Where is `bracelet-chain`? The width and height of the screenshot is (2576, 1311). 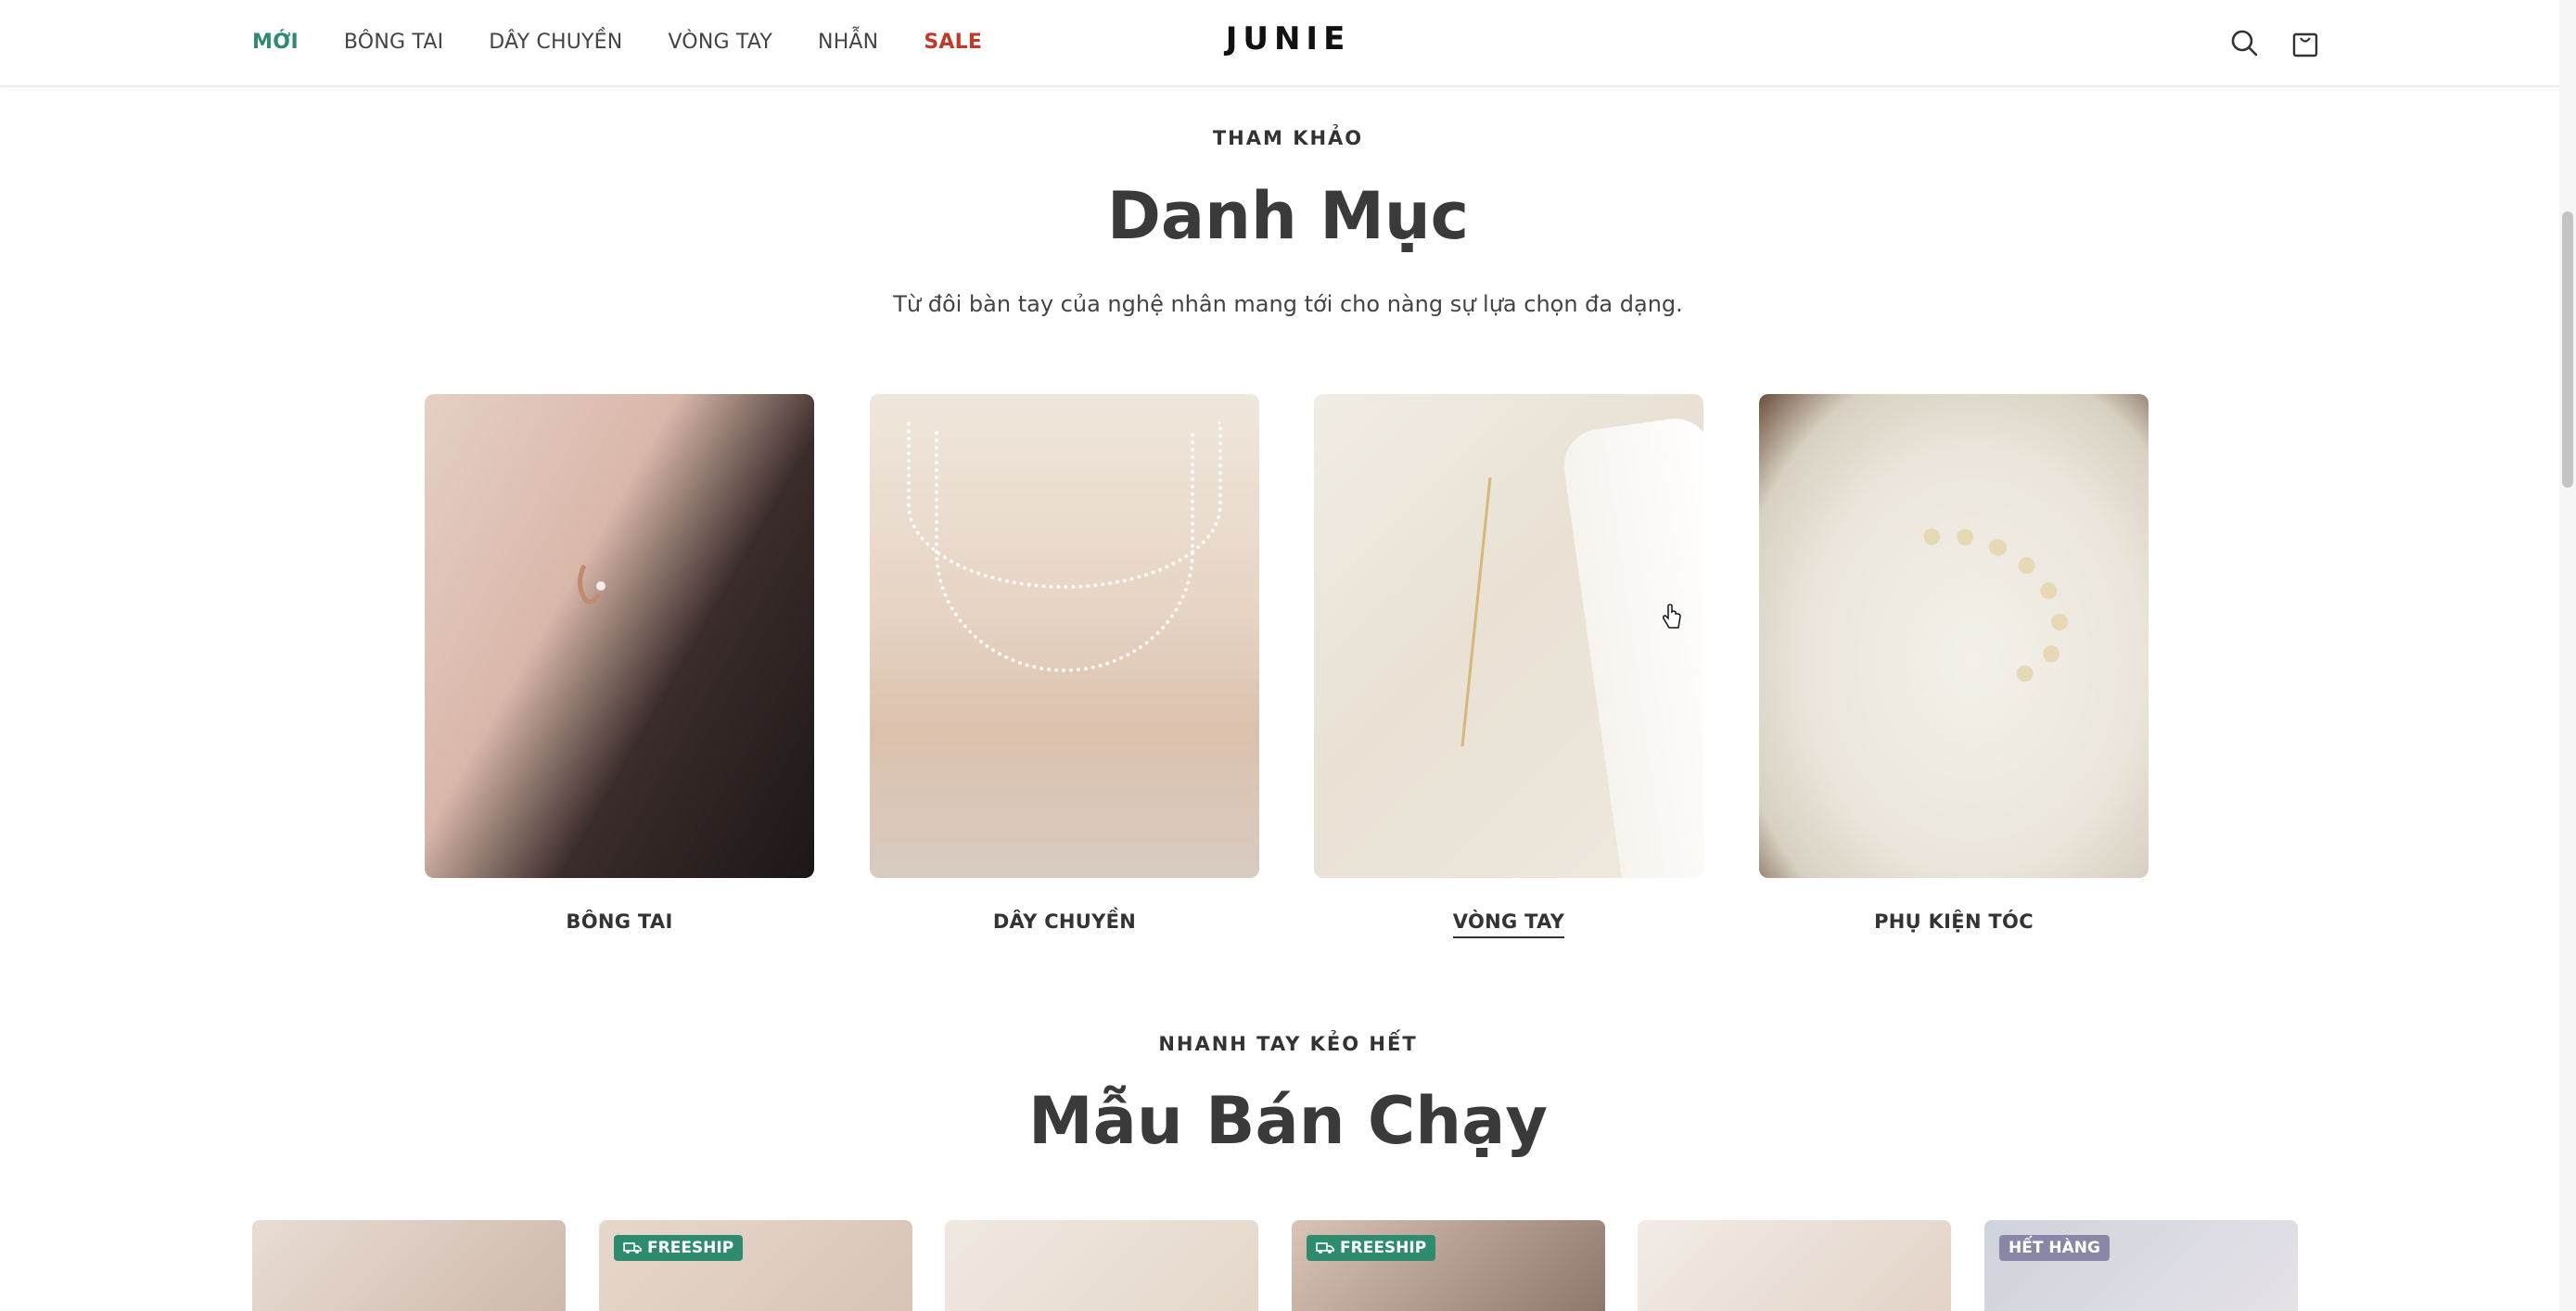 bracelet-chain is located at coordinates (1476, 612).